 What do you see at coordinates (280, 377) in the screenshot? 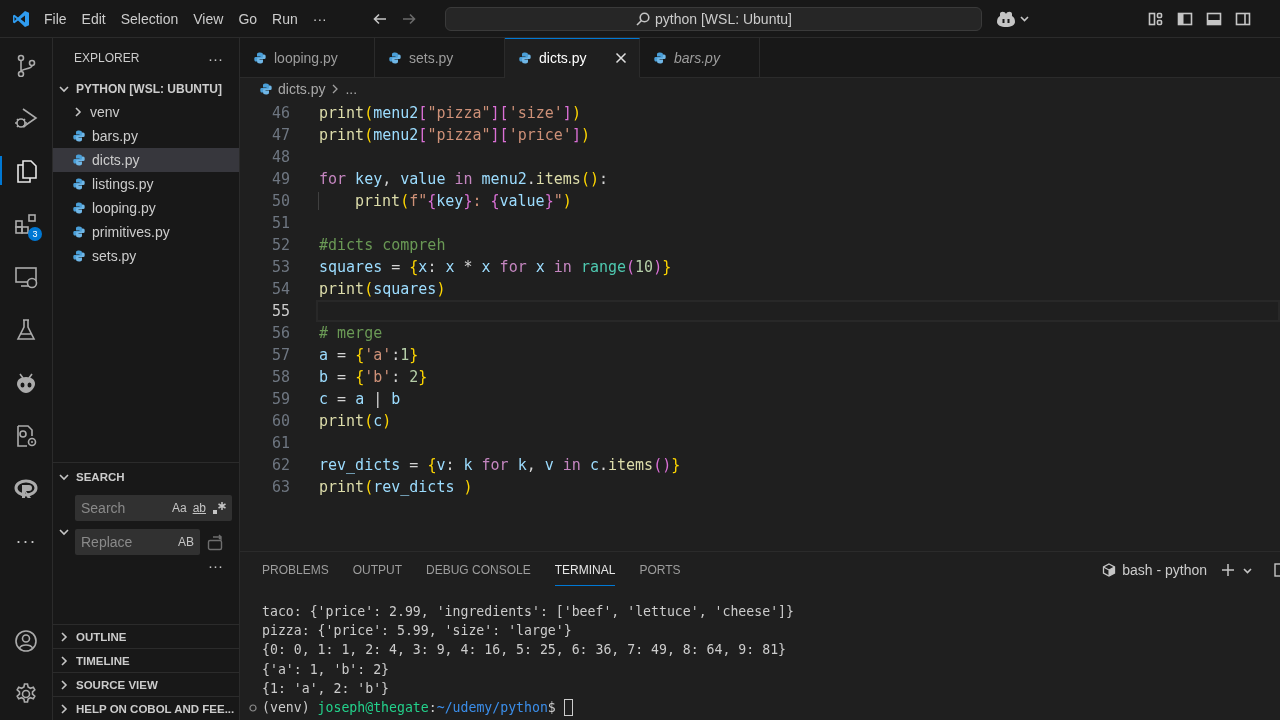
I see `line-number: 58` at bounding box center [280, 377].